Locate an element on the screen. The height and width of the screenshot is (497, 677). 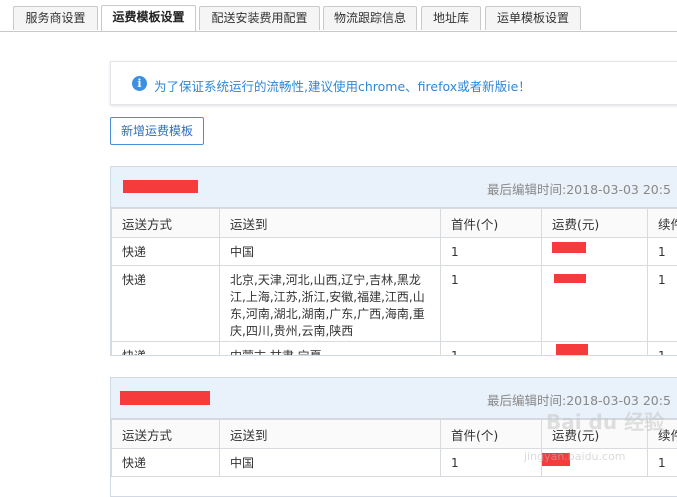
tab-provider-settings: 服务商设置 is located at coordinates (55, 18).